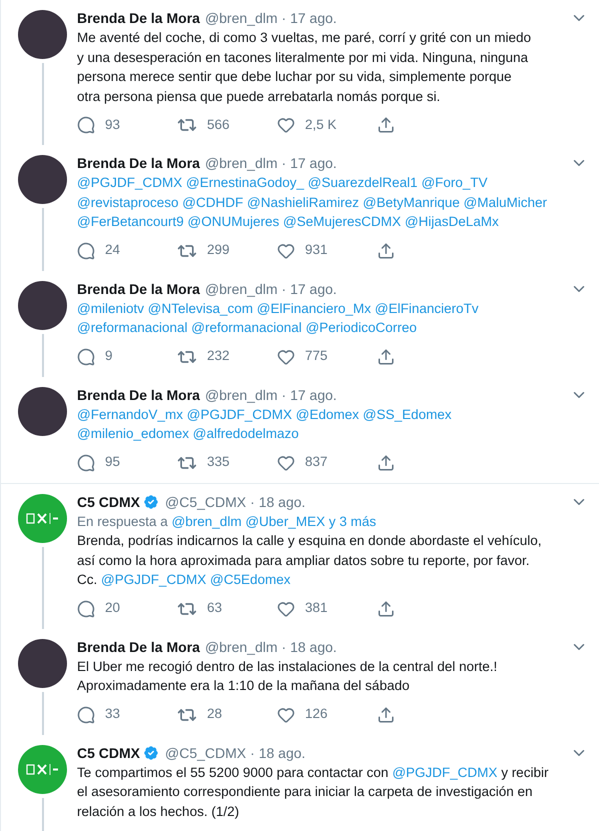  I want to click on mention-link: @bren_dlm, so click(207, 521).